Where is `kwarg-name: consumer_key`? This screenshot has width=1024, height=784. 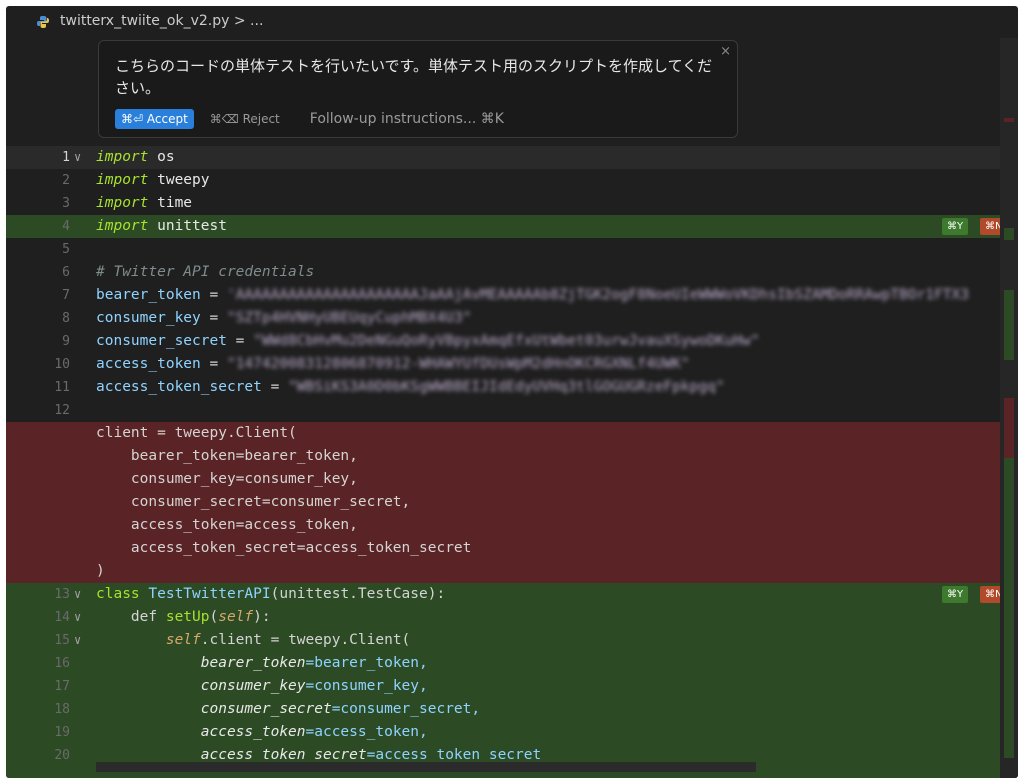 kwarg-name: consumer_key is located at coordinates (201, 686).